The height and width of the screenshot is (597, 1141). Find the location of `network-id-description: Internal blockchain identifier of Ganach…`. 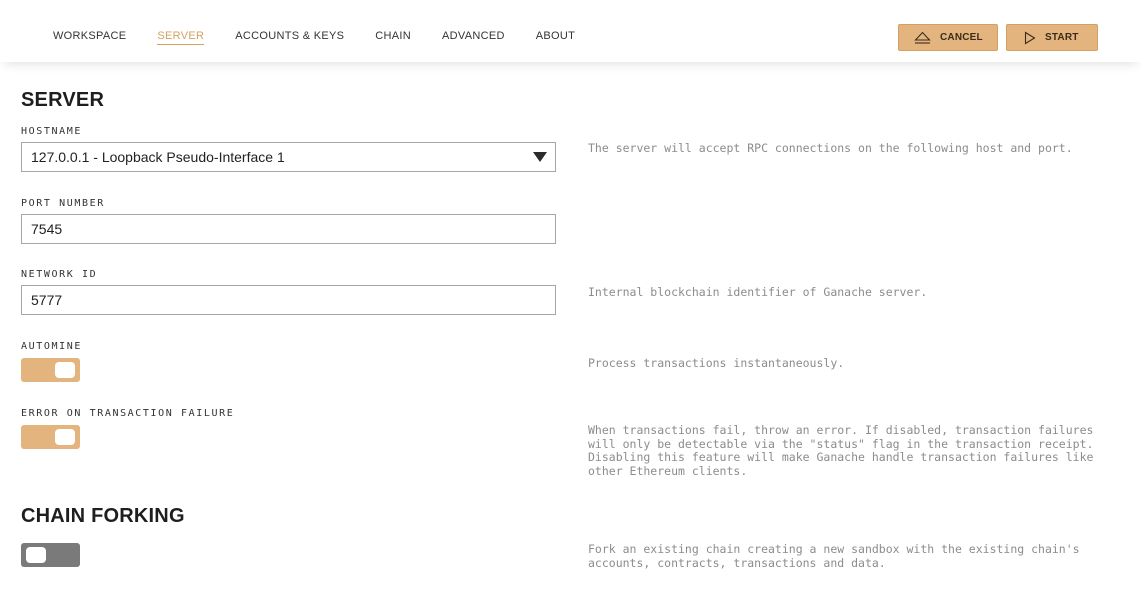

network-id-description: Internal blockchain identifier of Ganach… is located at coordinates (758, 292).